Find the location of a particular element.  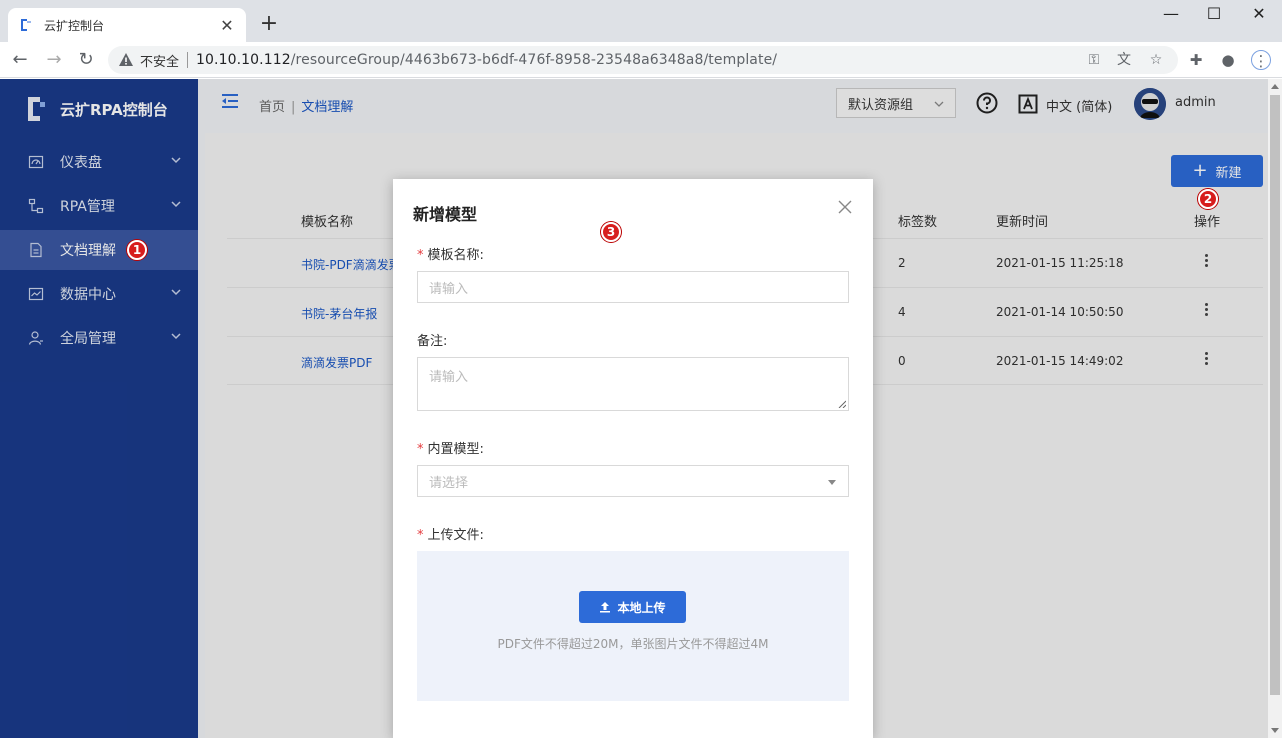

minimize-icon: — is located at coordinates (1171, 13).